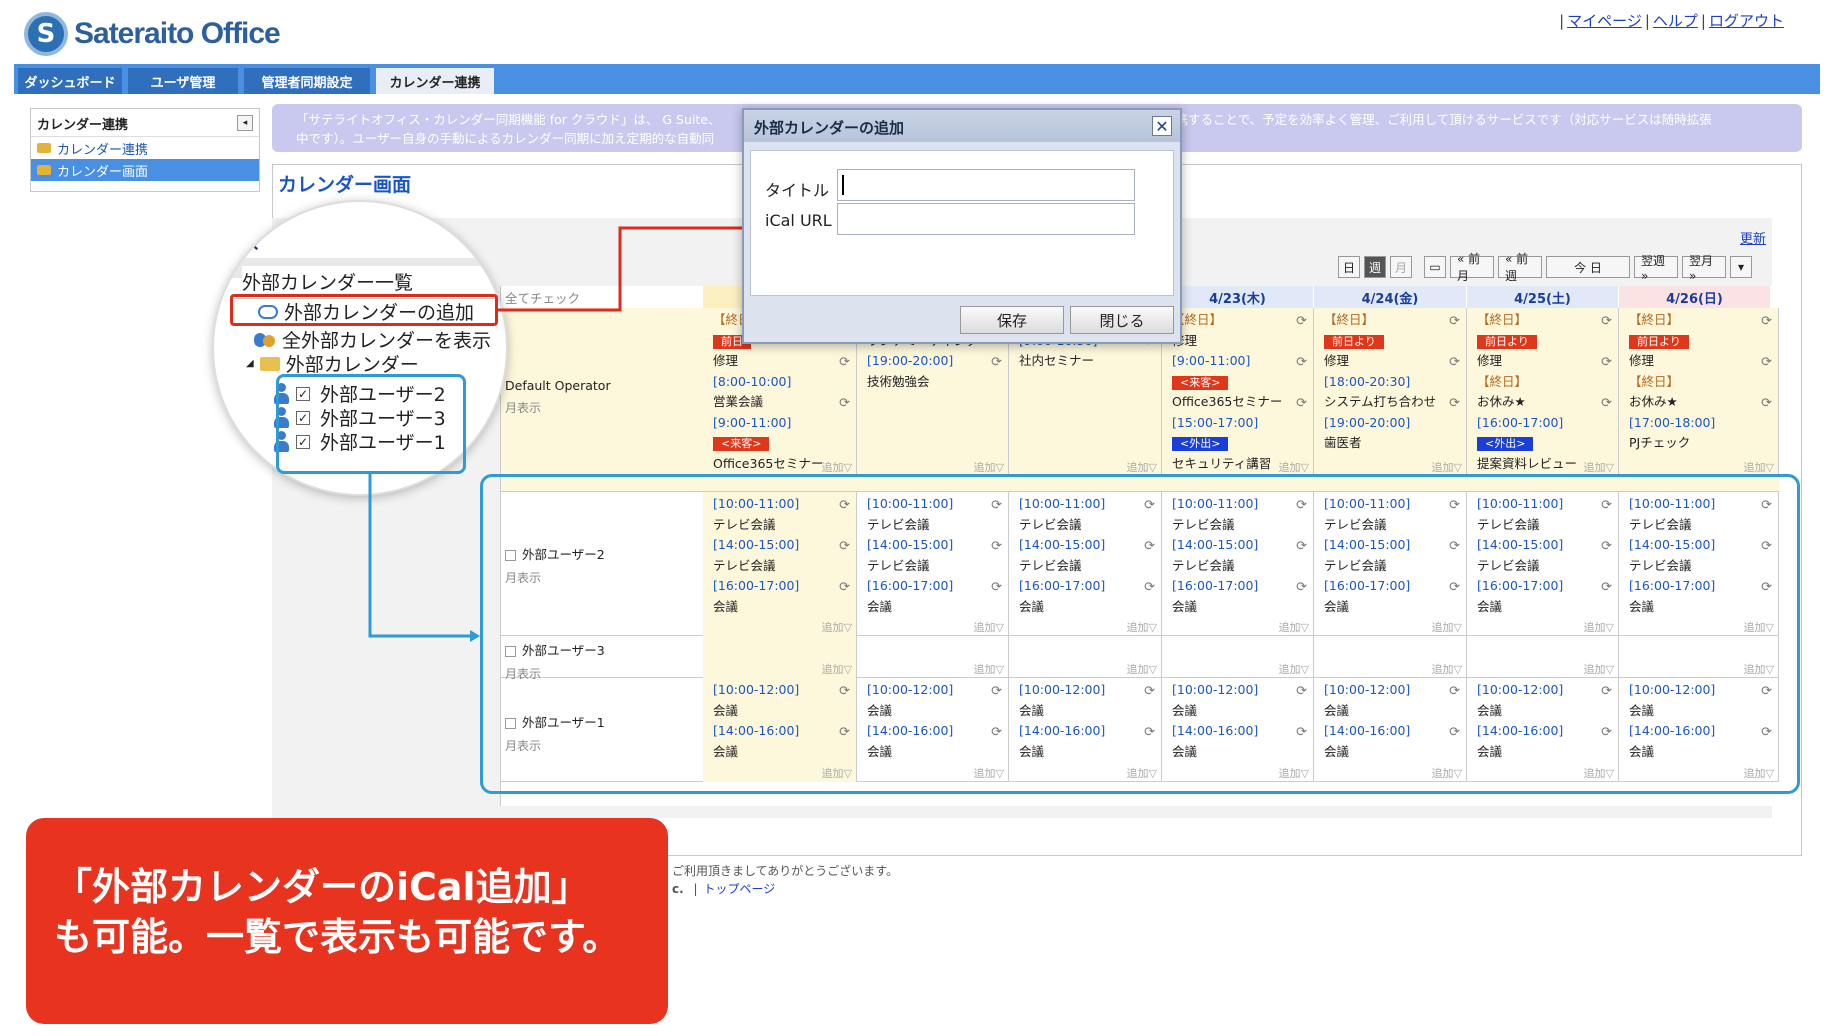 The width and height of the screenshot is (1834, 1036). Describe the element at coordinates (1162, 126) in the screenshot. I see `close-icon: ✕` at that location.